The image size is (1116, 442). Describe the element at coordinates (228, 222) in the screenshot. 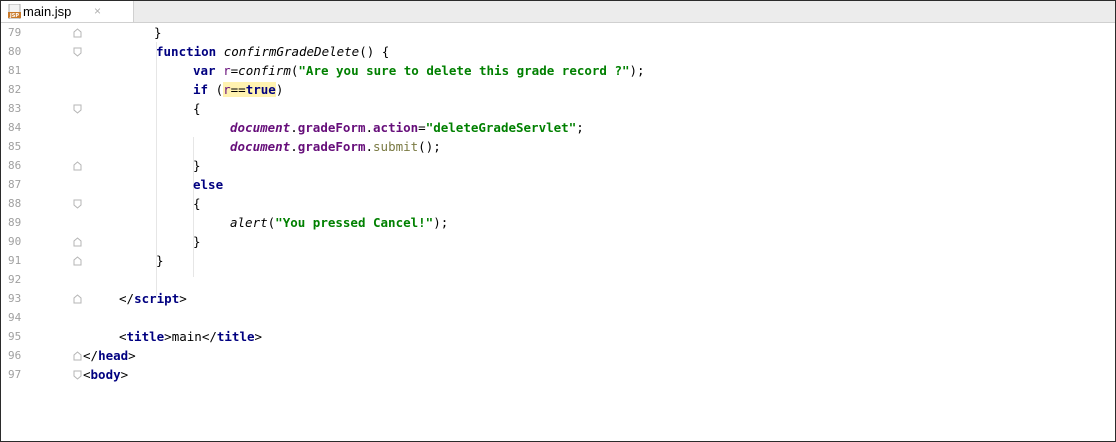

I see `code-line-89: 89 alert("You pressed Cancel!");` at that location.